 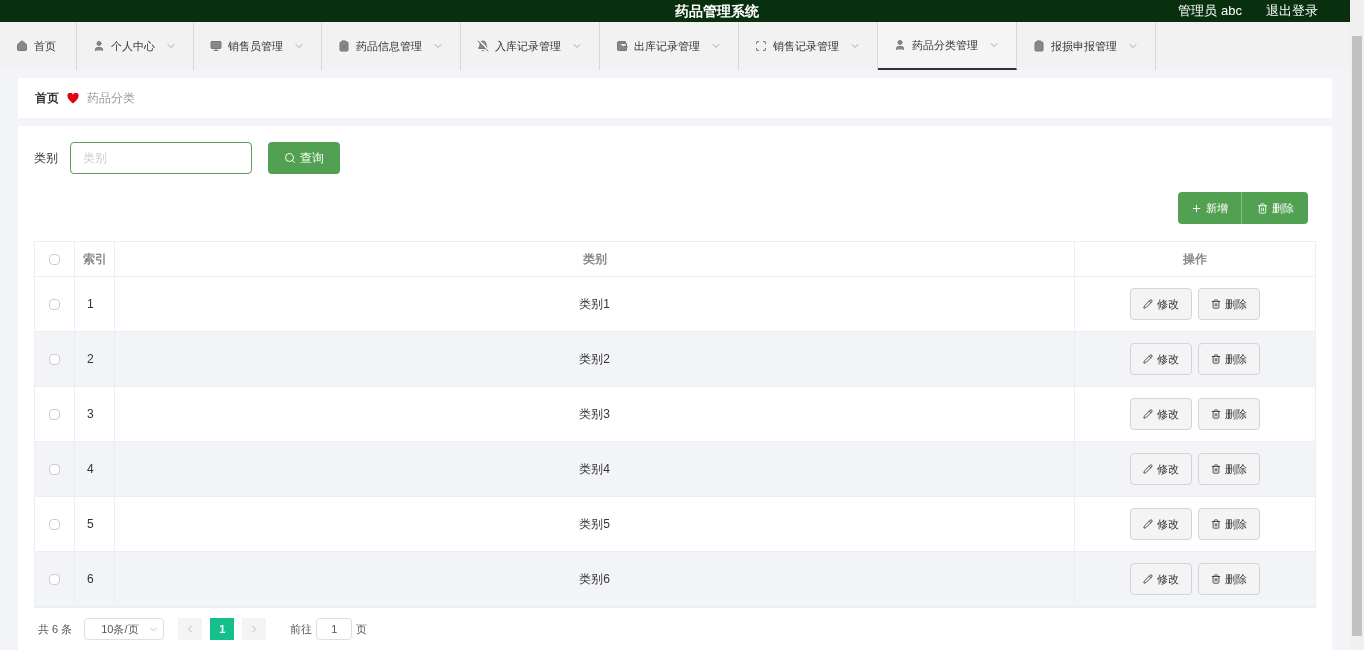 I want to click on table-cell-text: 6, so click(x=90, y=579).